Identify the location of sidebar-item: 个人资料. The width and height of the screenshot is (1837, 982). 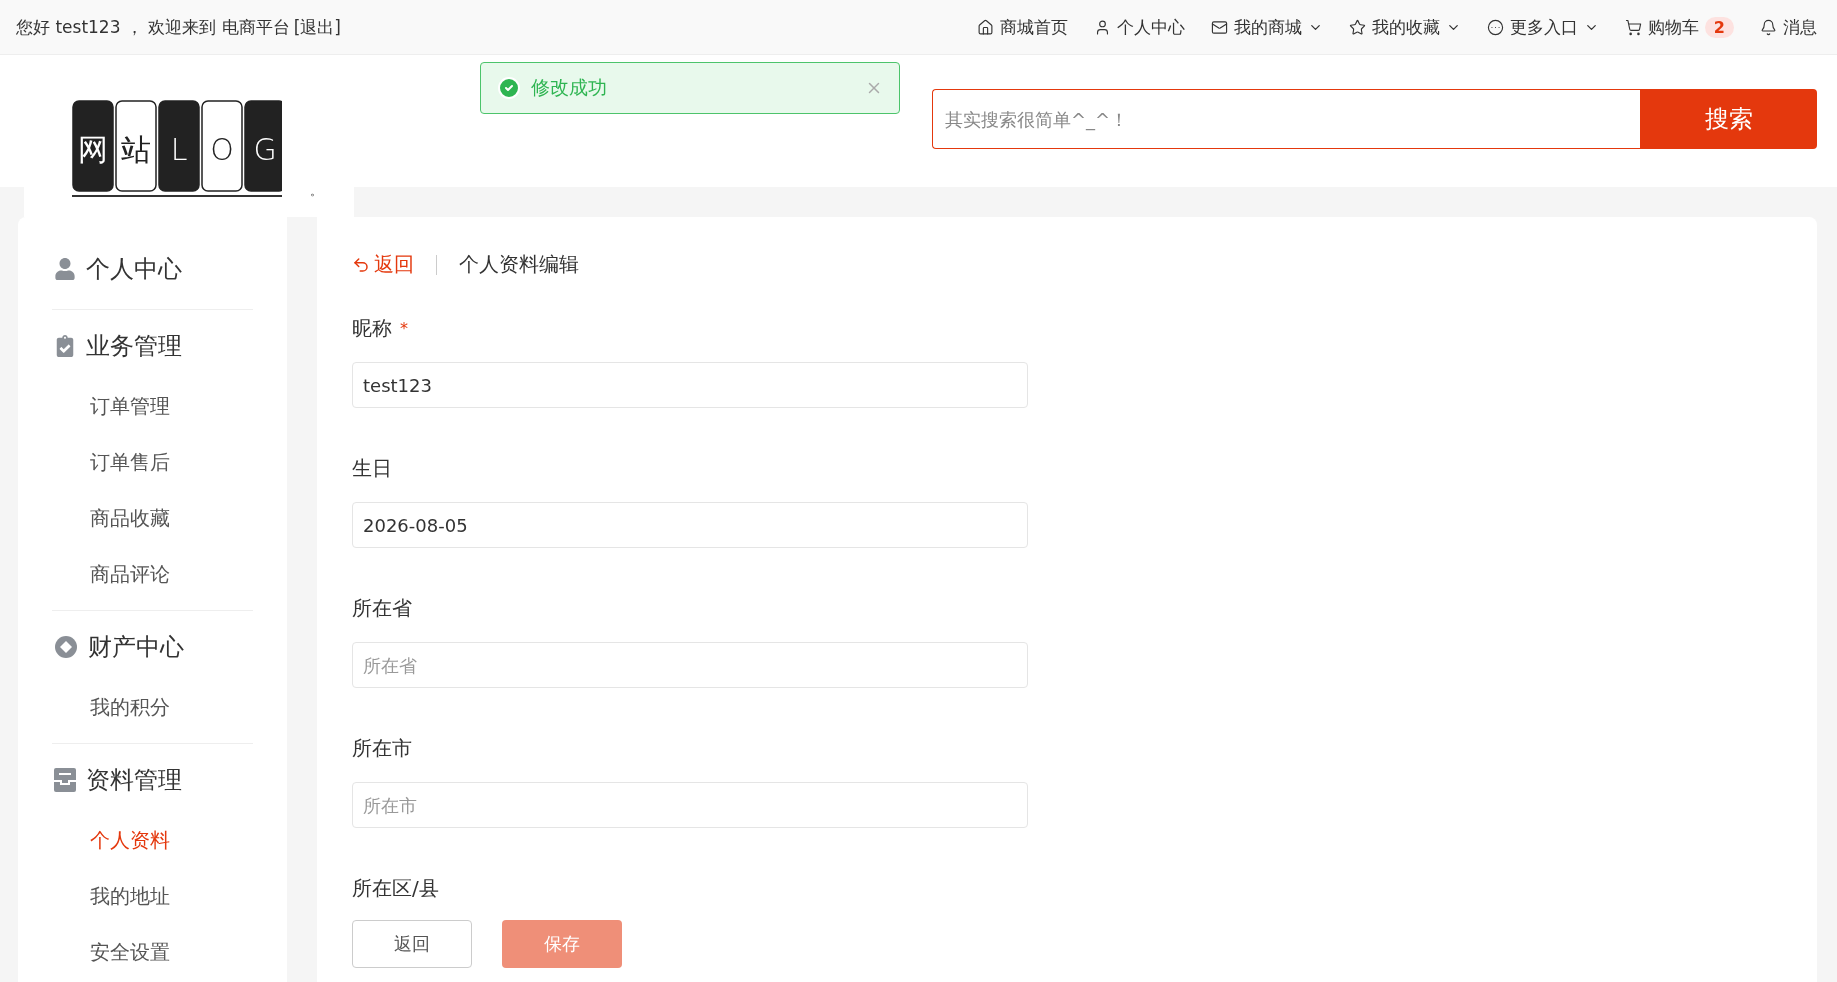
(152, 840).